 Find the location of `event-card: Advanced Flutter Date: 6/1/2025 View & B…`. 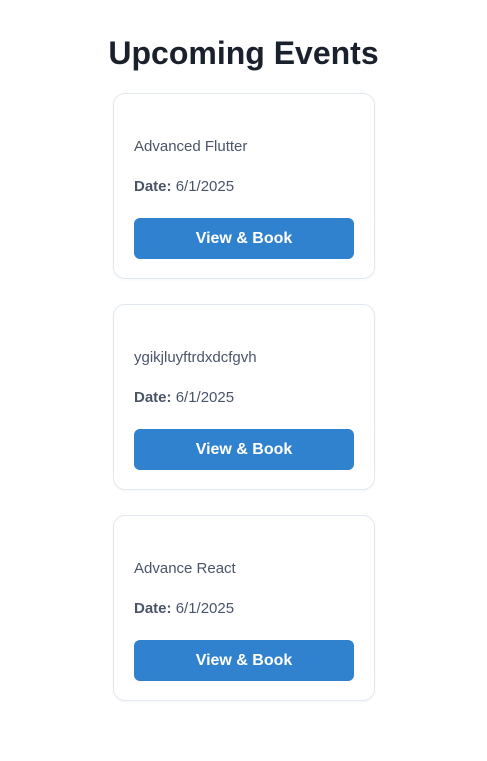

event-card: Advanced Flutter Date: 6/1/2025 View & B… is located at coordinates (244, 186).